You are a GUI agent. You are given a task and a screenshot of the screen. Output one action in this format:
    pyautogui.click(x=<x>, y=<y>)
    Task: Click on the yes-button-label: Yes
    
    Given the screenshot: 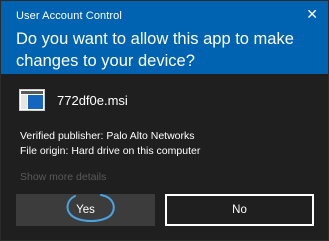 What is the action you would take?
    pyautogui.click(x=85, y=210)
    